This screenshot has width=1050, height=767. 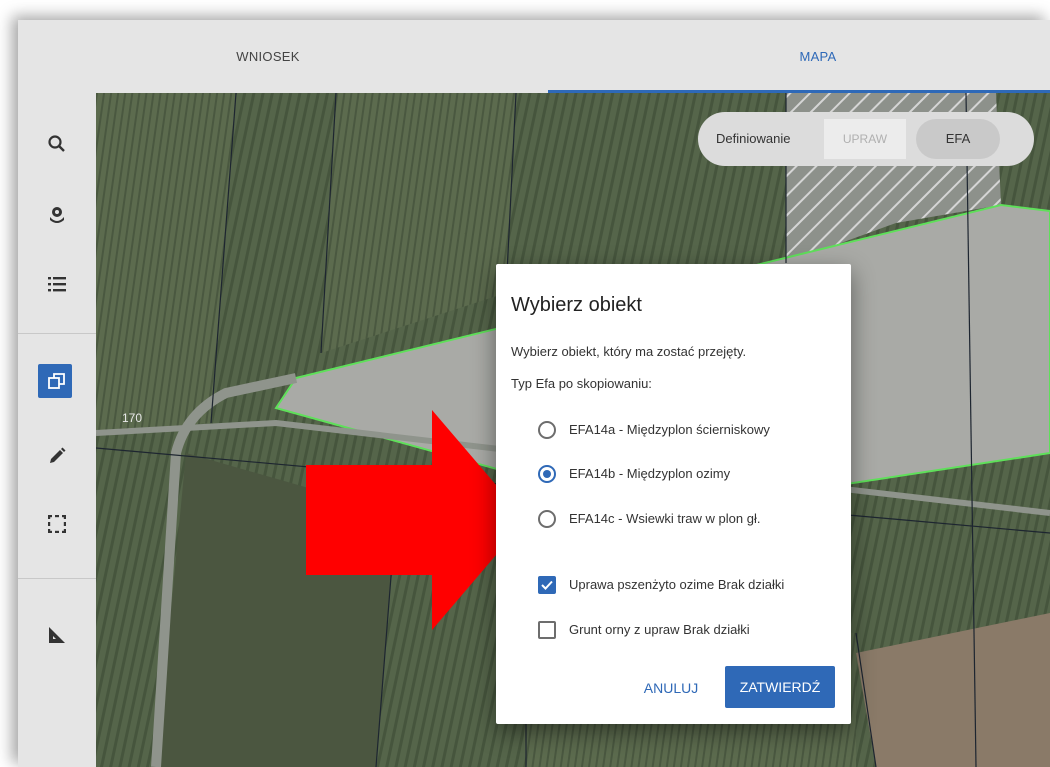 What do you see at coordinates (57, 524) in the screenshot?
I see `select-rectangle-icon` at bounding box center [57, 524].